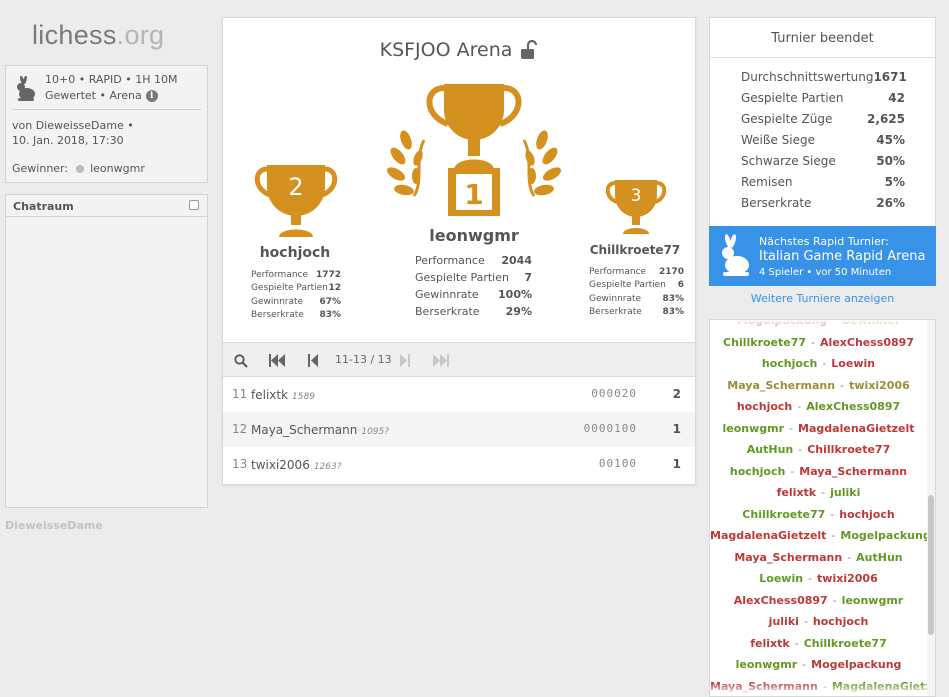  What do you see at coordinates (78, 168) in the screenshot?
I see `winner-row: Gewinner: leonwgmr` at bounding box center [78, 168].